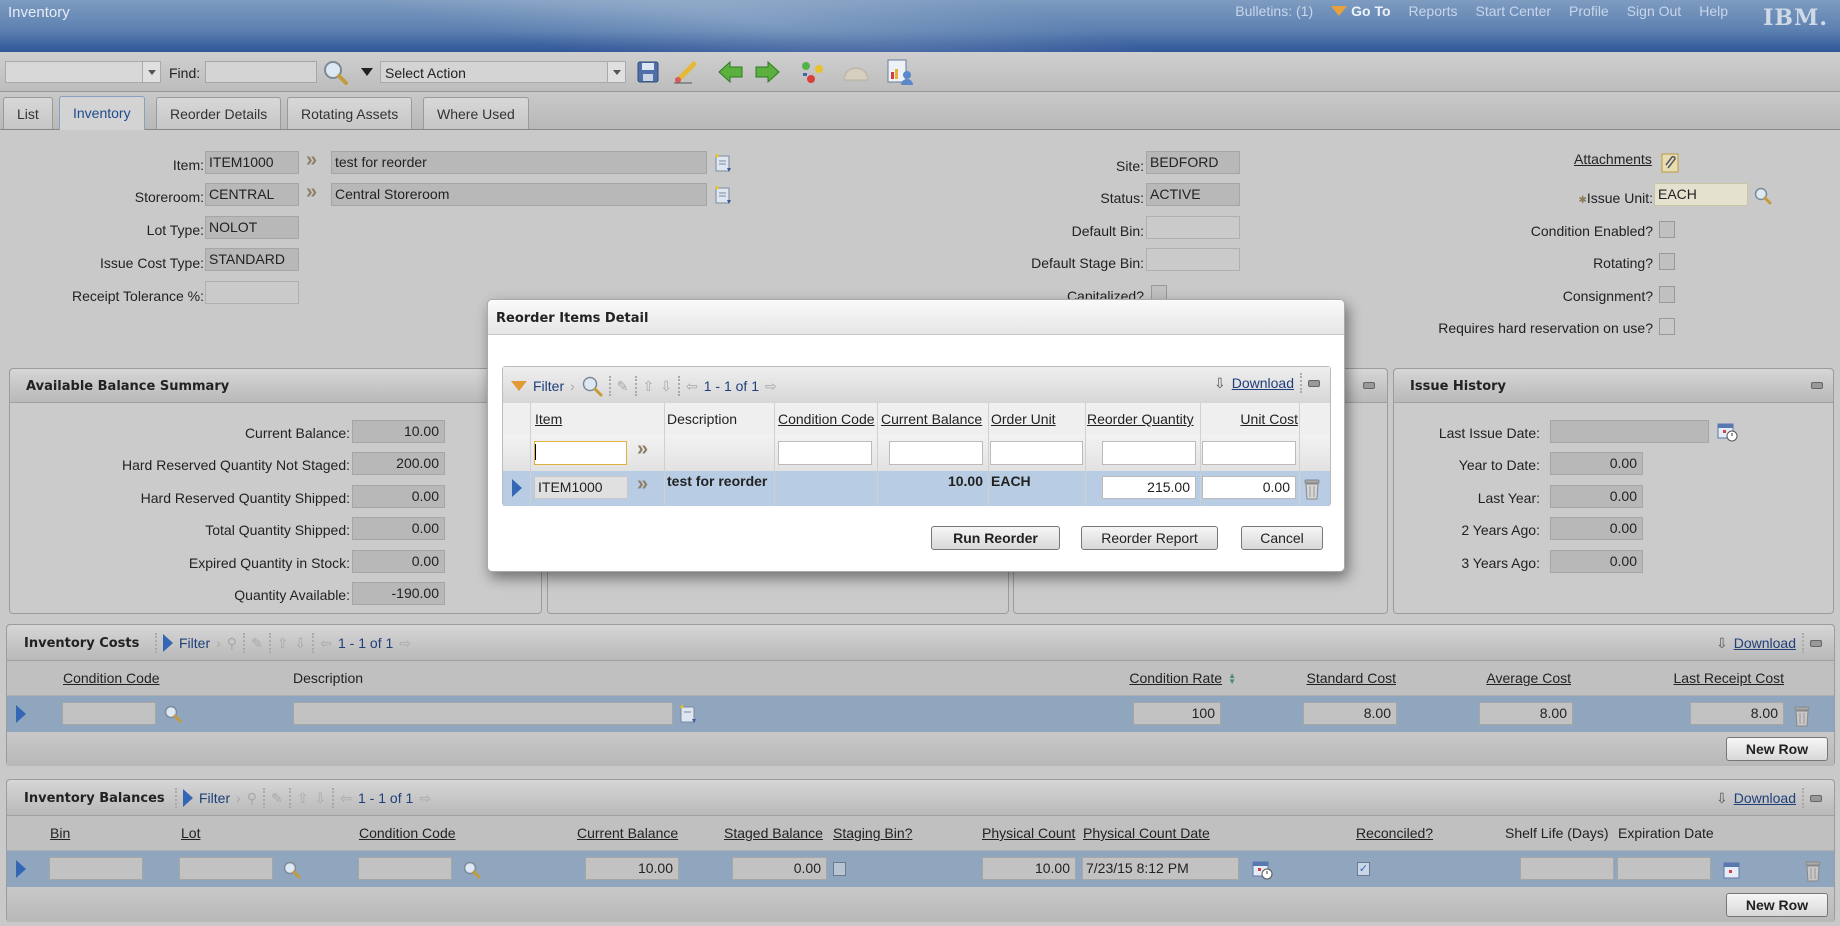  Describe the element at coordinates (920, 714) in the screenshot. I see `table-row: 100 8.00 8.00 8.00` at that location.